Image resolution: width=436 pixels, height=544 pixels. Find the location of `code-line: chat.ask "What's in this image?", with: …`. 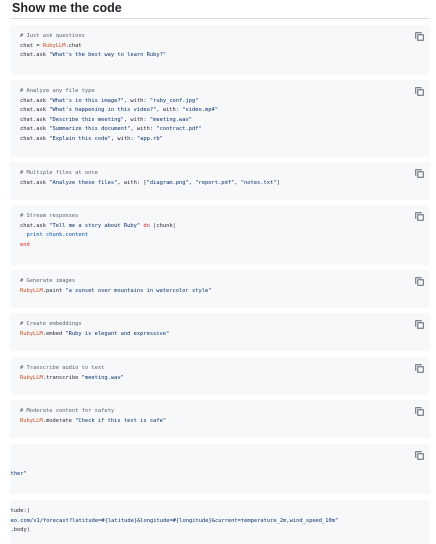

code-line: chat.ask "What's in this image?", with: … is located at coordinates (211, 102).